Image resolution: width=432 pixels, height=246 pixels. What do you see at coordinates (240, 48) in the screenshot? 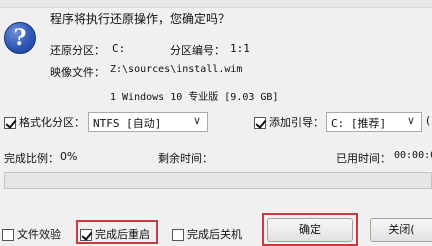
I see `partition-number-value: 1:1` at bounding box center [240, 48].